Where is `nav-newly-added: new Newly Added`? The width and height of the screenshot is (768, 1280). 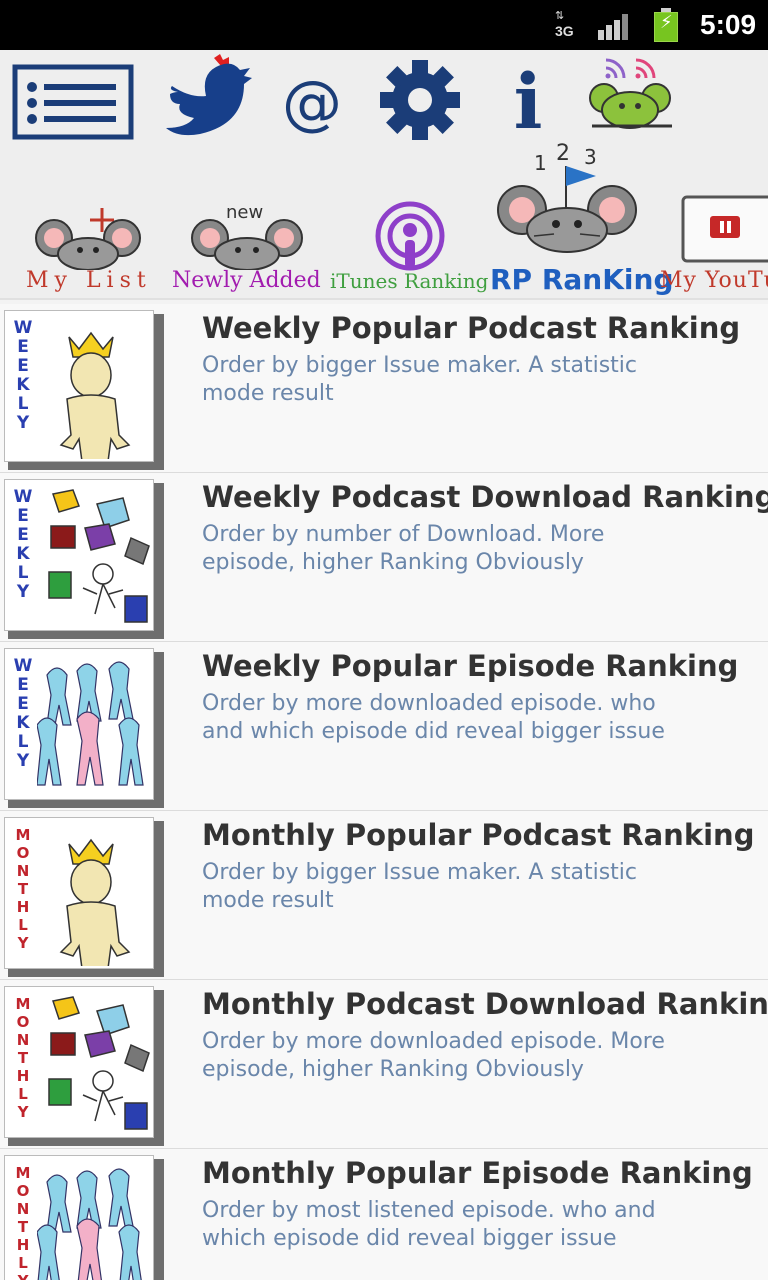 nav-newly-added: new Newly Added is located at coordinates (246, 225).